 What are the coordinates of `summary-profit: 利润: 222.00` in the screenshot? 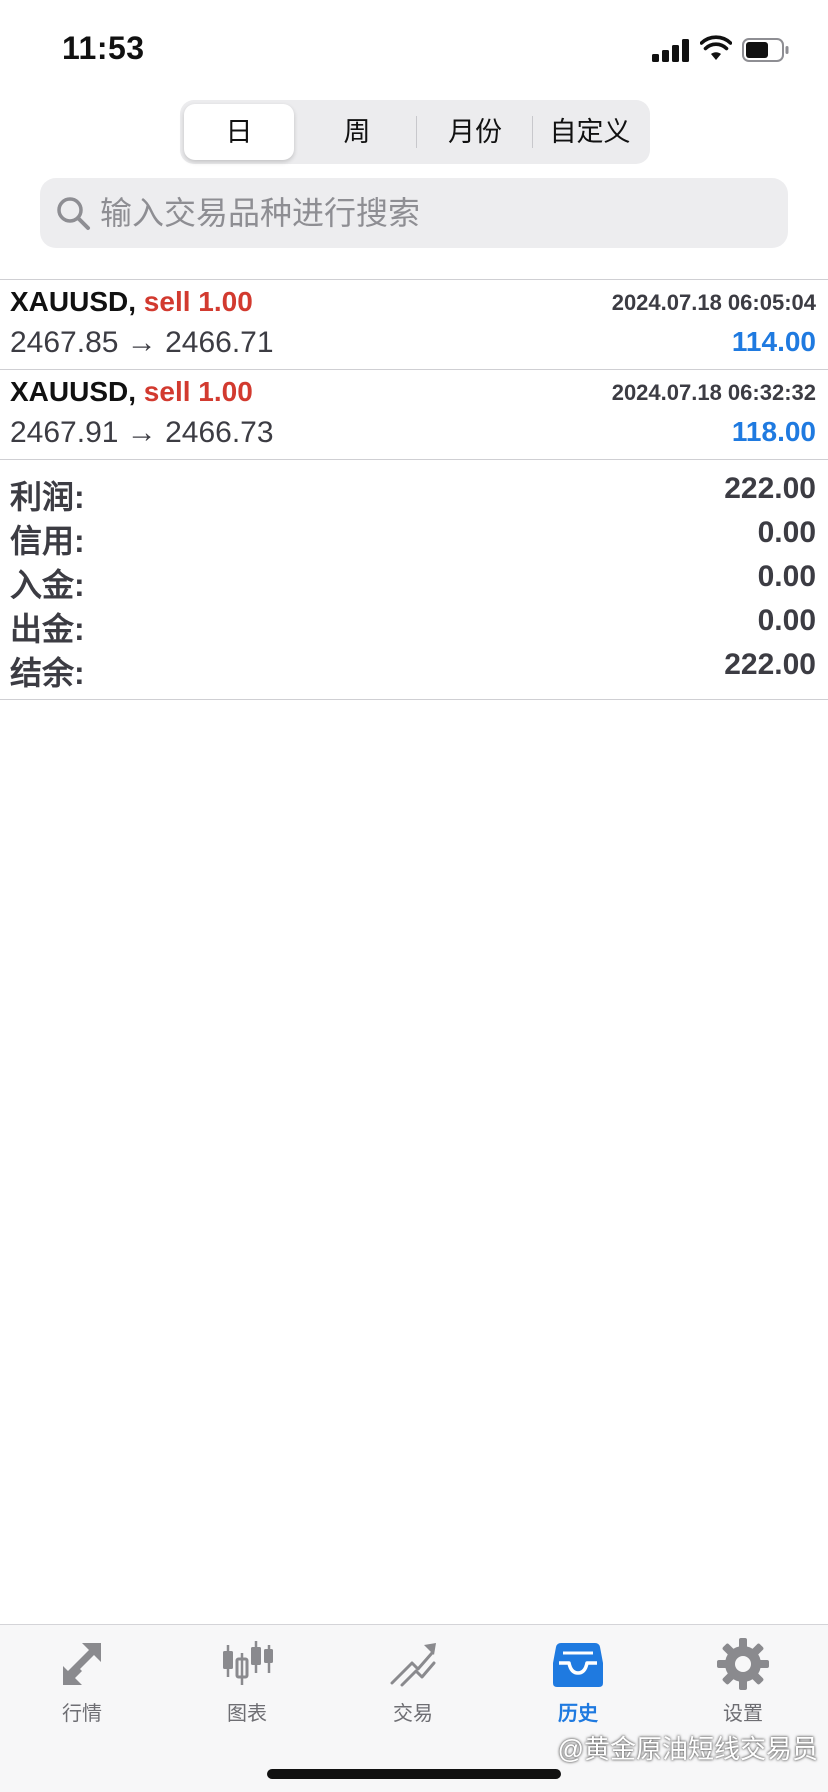 It's located at (414, 492).